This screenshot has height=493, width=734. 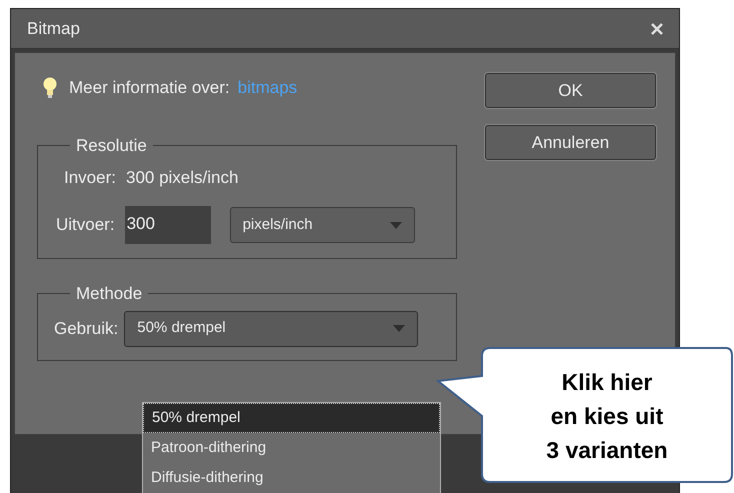 I want to click on method-label: Gebruik:, so click(x=86, y=329).